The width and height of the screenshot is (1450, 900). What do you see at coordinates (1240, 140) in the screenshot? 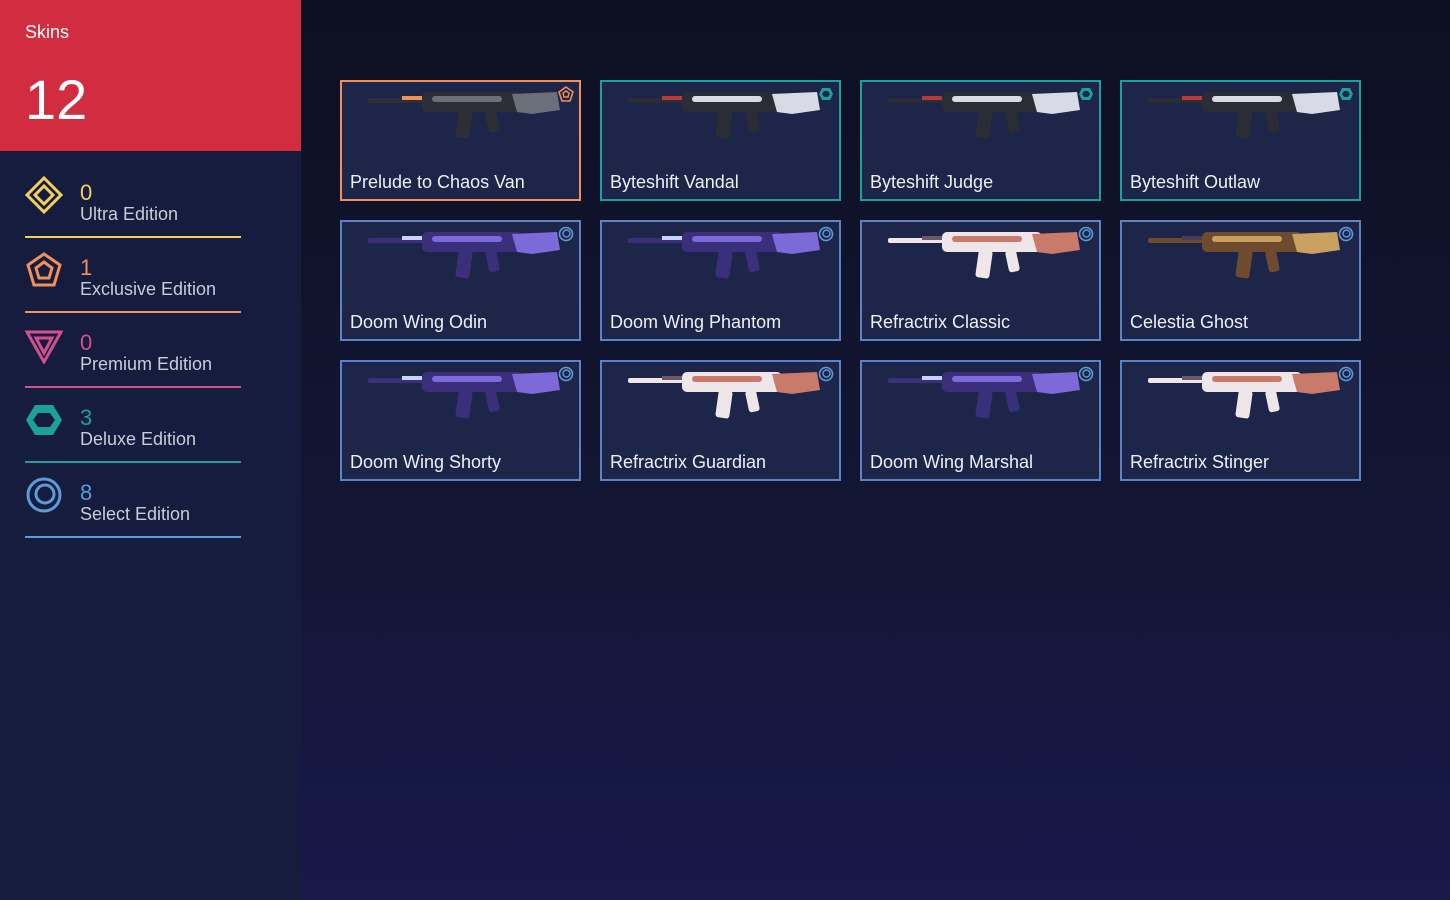
I see `skin-card: Byteshift Outlaw` at bounding box center [1240, 140].